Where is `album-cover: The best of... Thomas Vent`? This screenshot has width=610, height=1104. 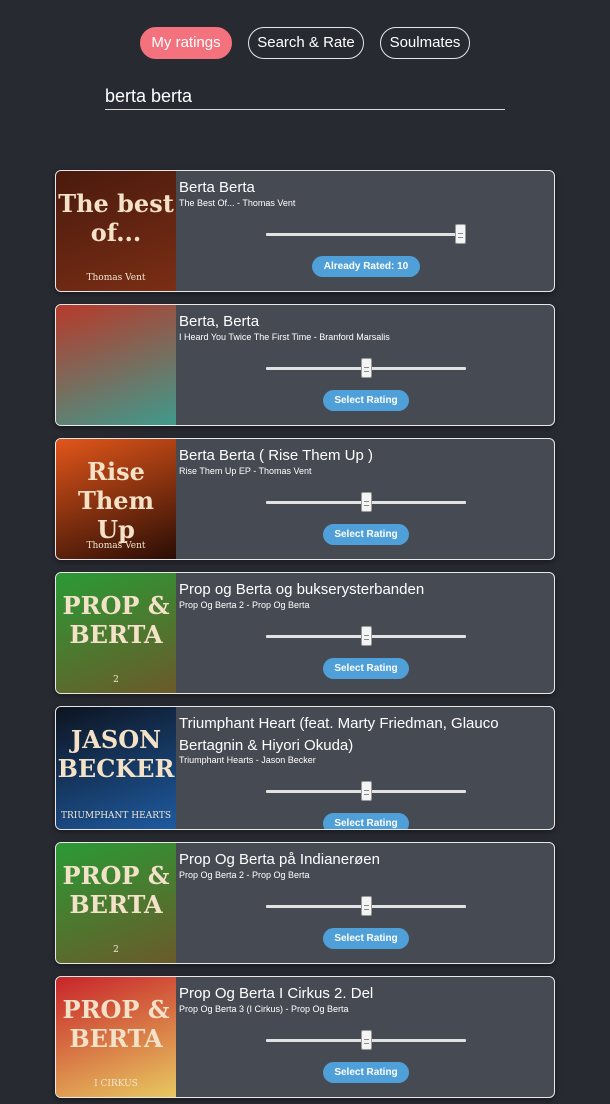 album-cover: The best of... Thomas Vent is located at coordinates (116, 231).